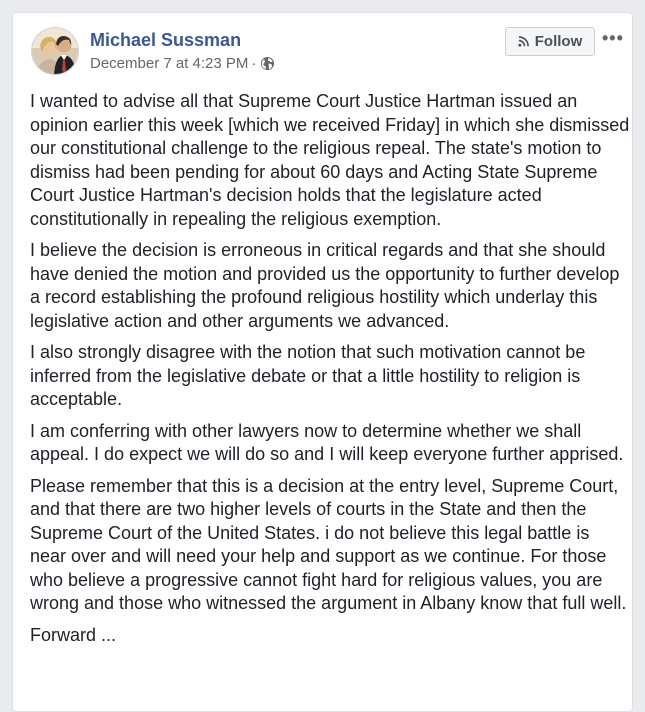  I want to click on author-avatar, so click(55, 51).